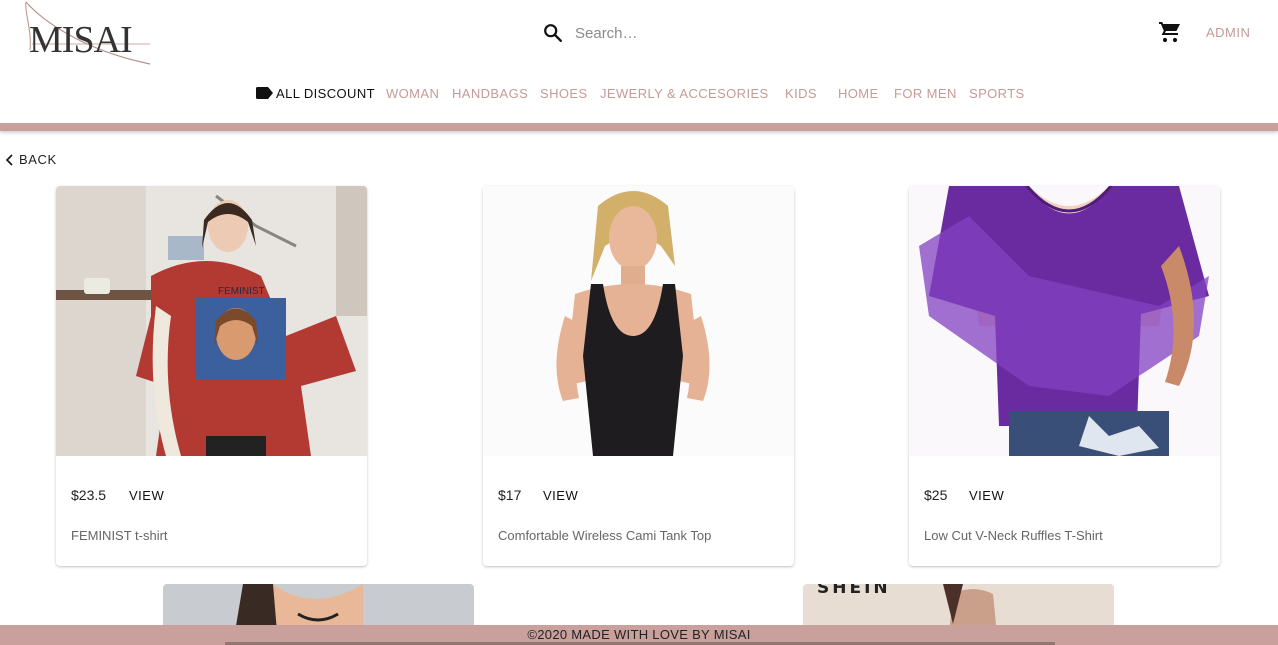 This screenshot has width=1278, height=645. Describe the element at coordinates (241, 291) in the screenshot. I see `svg-text: FEMINIST` at that location.